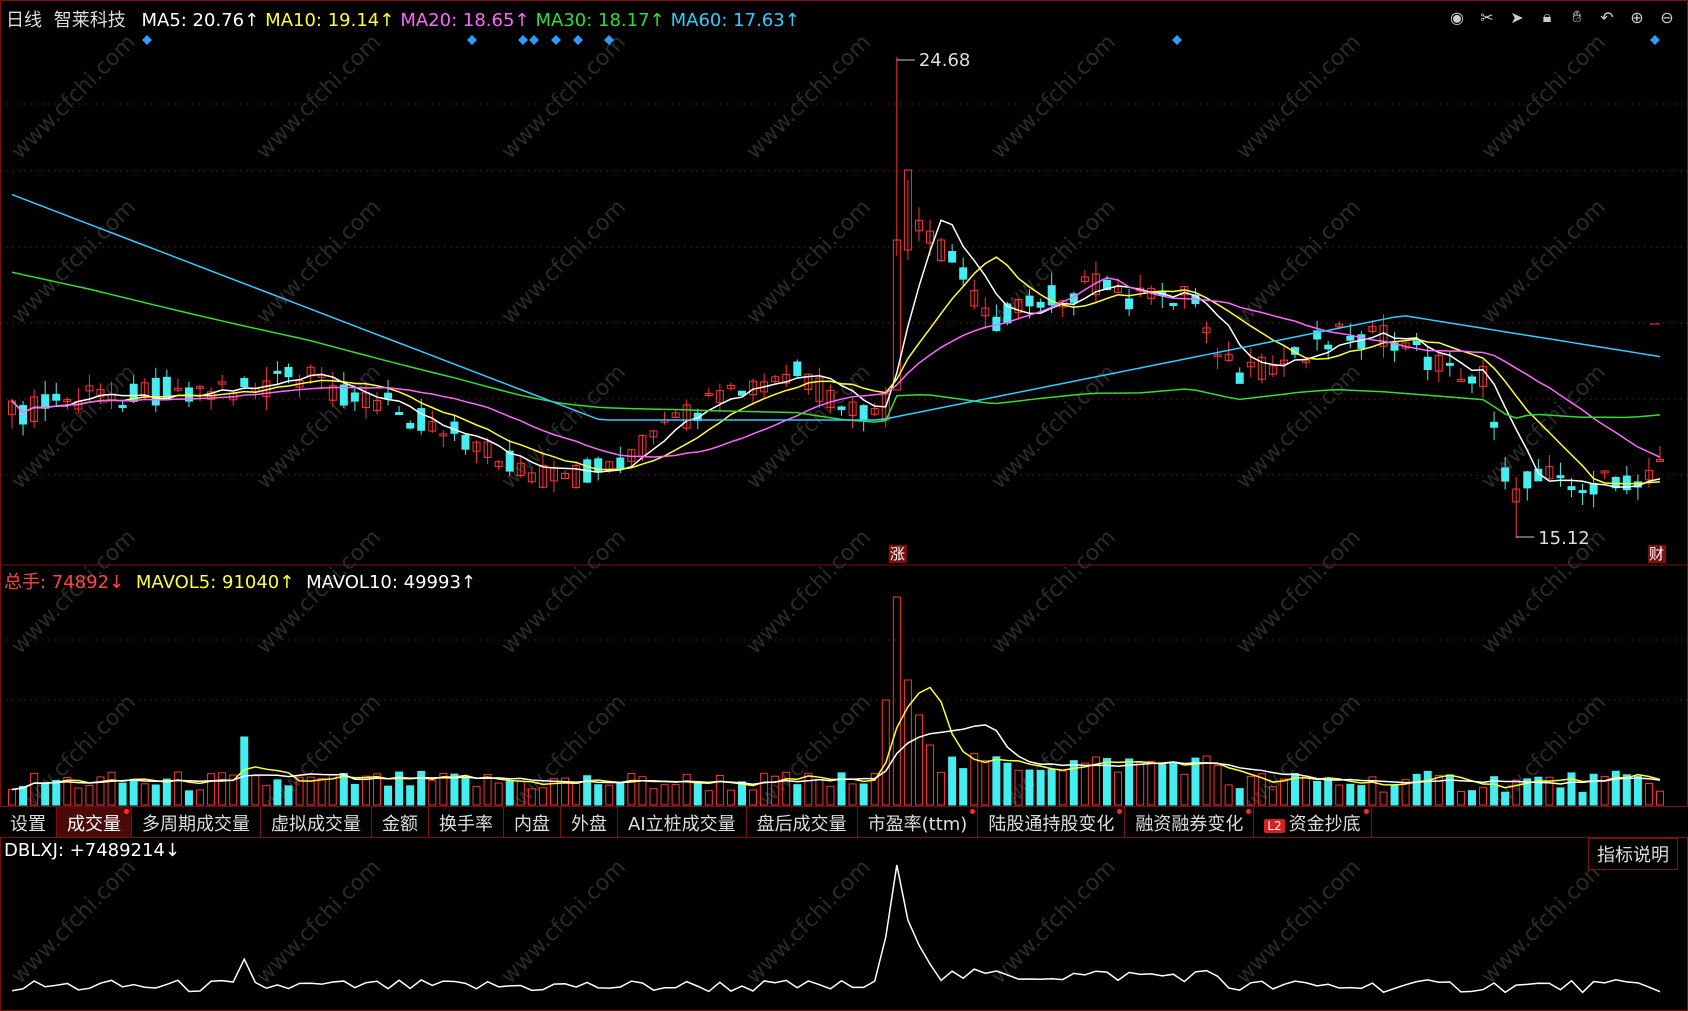 This screenshot has width=1688, height=1011. I want to click on tab-13: L2 资金抄底, so click(1313, 822).